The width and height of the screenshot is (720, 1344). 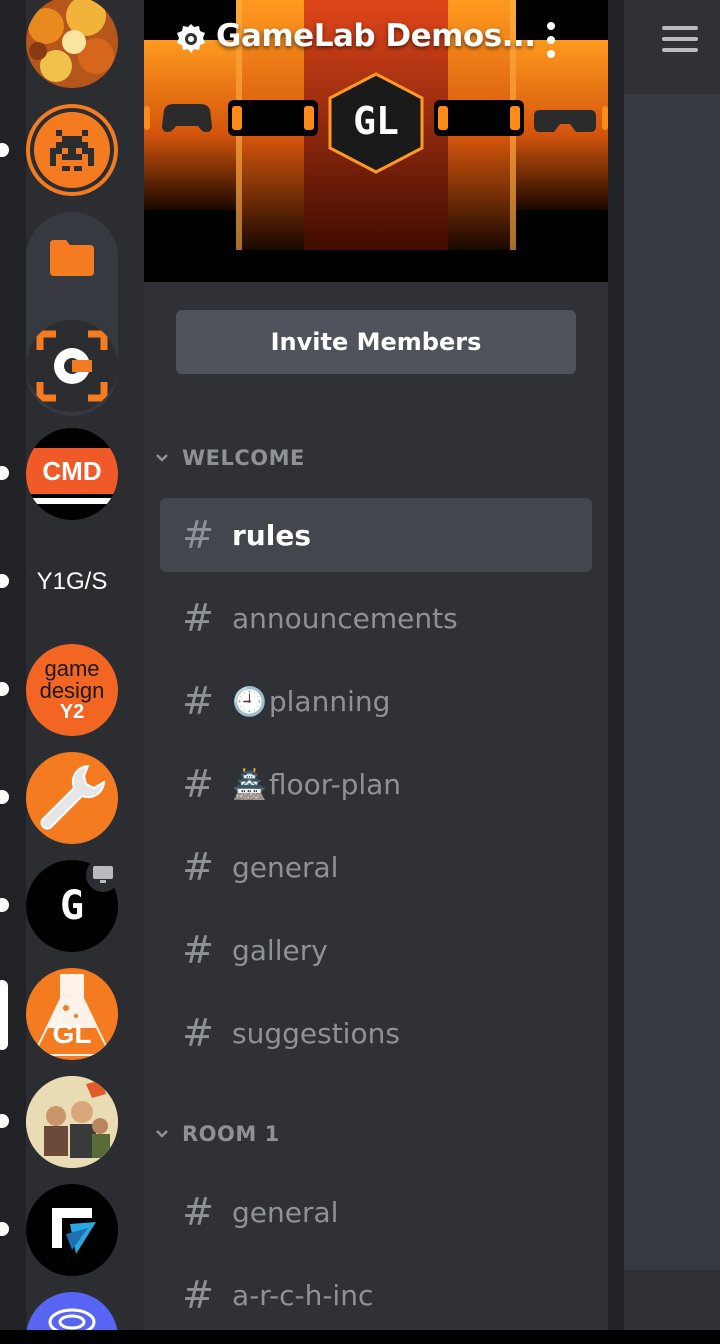 I want to click on server-icon-wrench, so click(x=72, y=798).